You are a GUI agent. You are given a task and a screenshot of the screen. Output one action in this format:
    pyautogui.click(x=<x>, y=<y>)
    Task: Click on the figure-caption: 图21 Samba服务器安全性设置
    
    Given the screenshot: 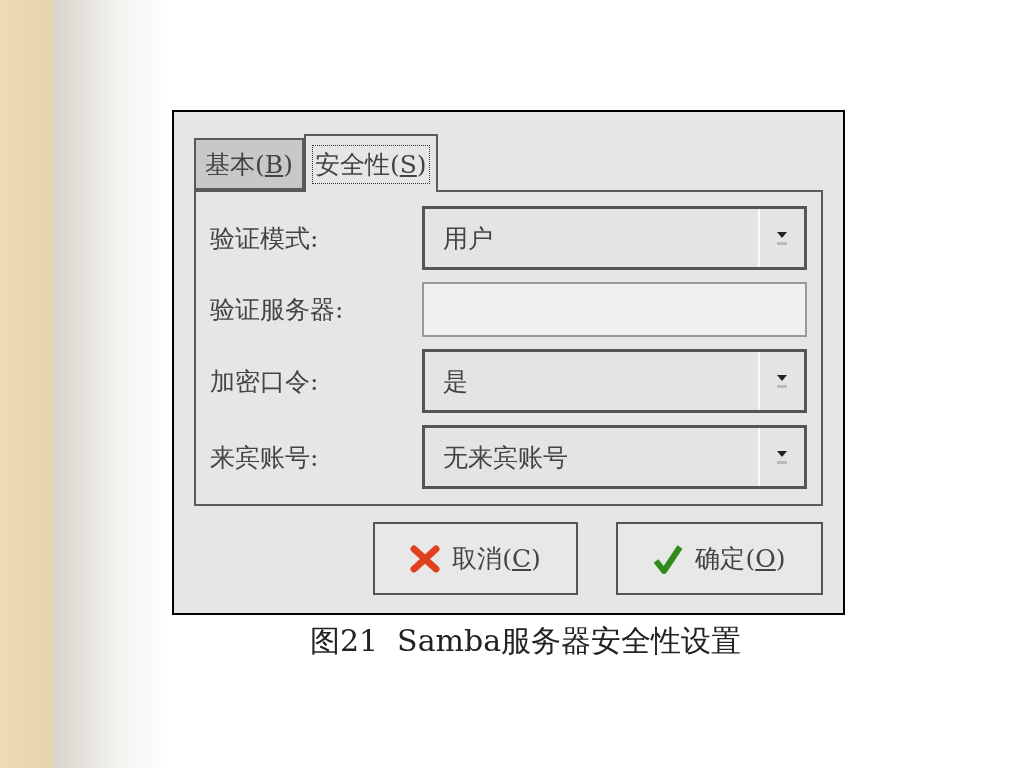 What is the action you would take?
    pyautogui.click(x=525, y=641)
    